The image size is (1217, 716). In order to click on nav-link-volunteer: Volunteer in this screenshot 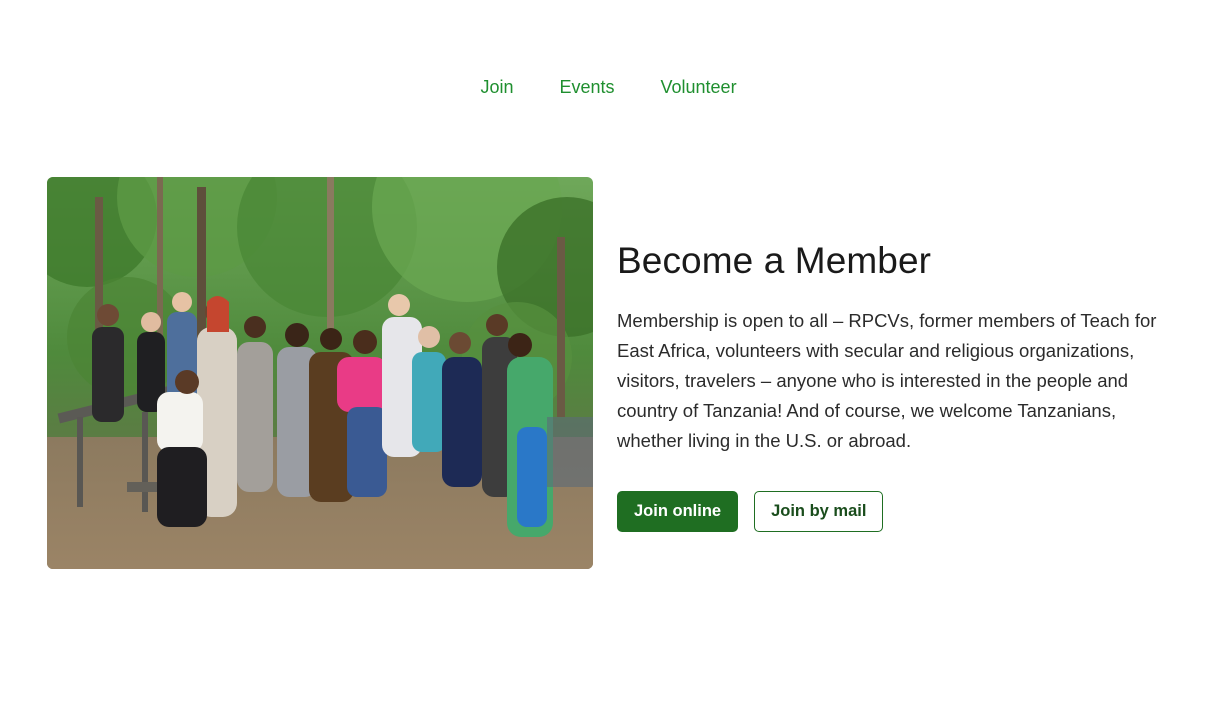, I will do `click(699, 87)`.